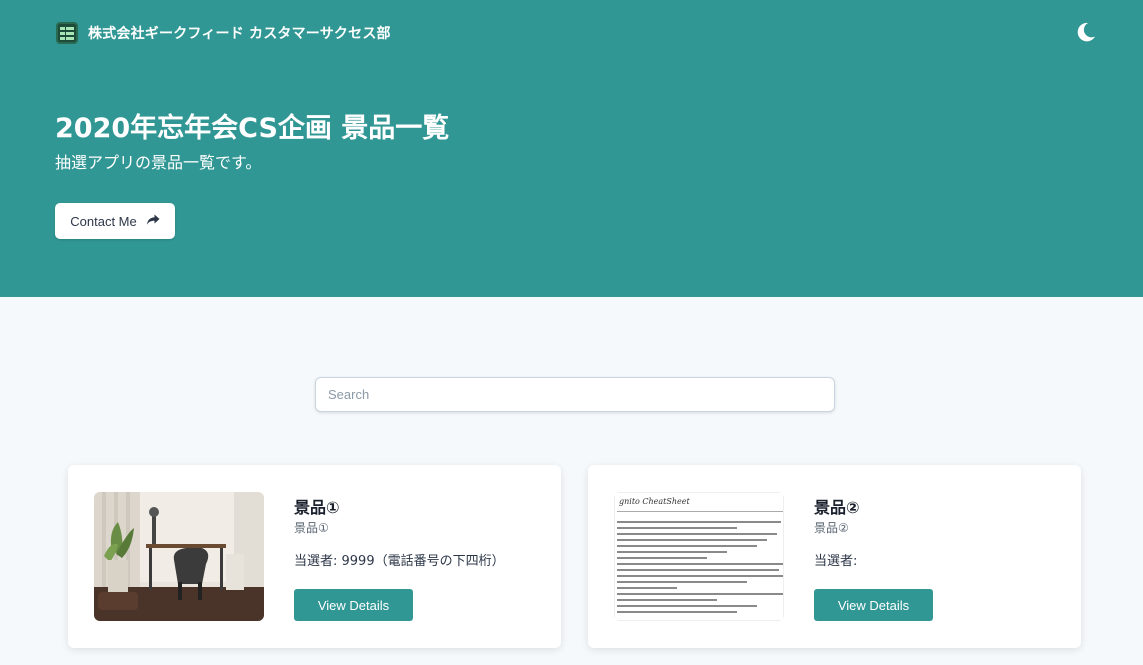 Image resolution: width=1143 pixels, height=665 pixels. Describe the element at coordinates (837, 507) in the screenshot. I see `prize-title: 景品②` at that location.